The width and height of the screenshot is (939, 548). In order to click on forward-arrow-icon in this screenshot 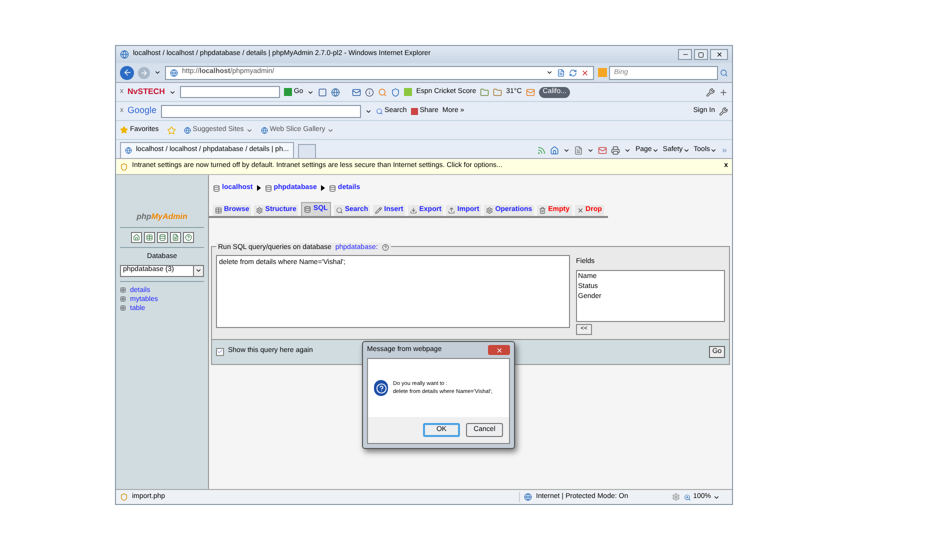, I will do `click(144, 72)`.